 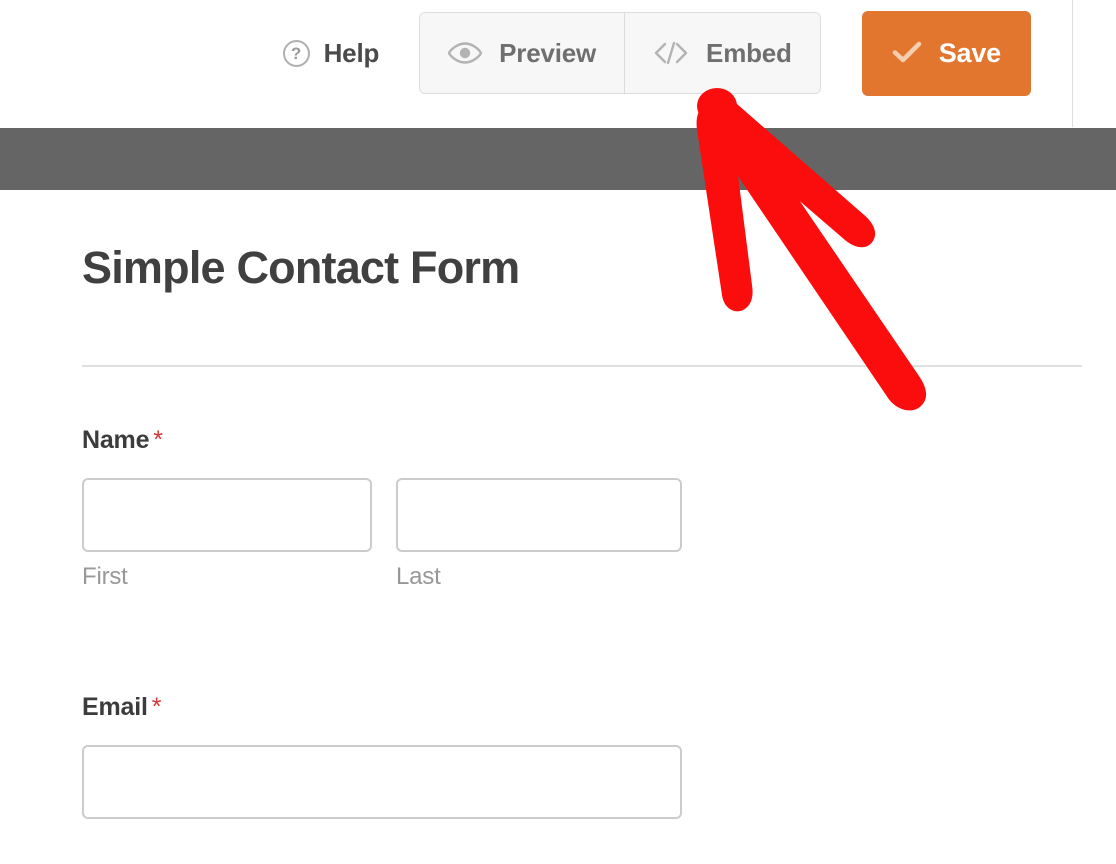 What do you see at coordinates (351, 52) in the screenshot?
I see `help-button-label: Help` at bounding box center [351, 52].